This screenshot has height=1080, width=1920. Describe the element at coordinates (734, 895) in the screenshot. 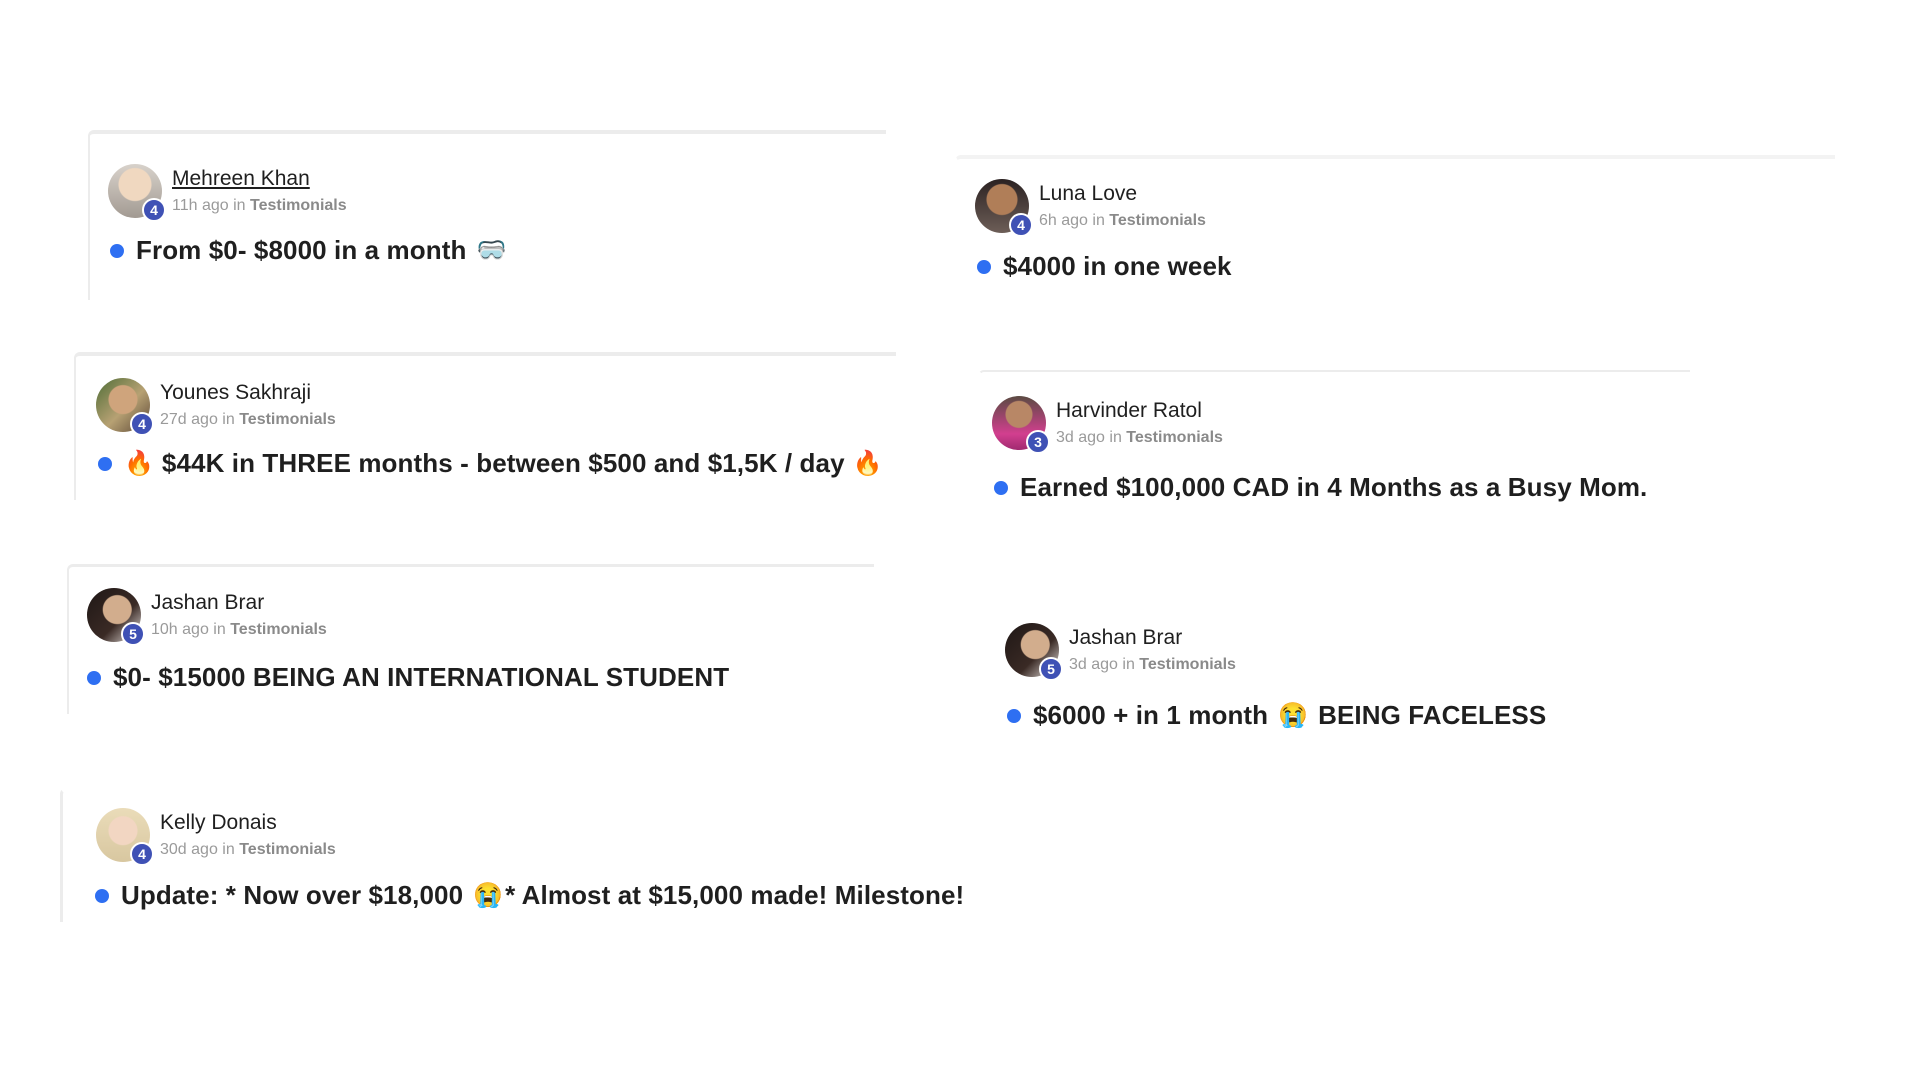

I see `post-title-part2: * Almost at $15,000 made! Milestone!` at that location.